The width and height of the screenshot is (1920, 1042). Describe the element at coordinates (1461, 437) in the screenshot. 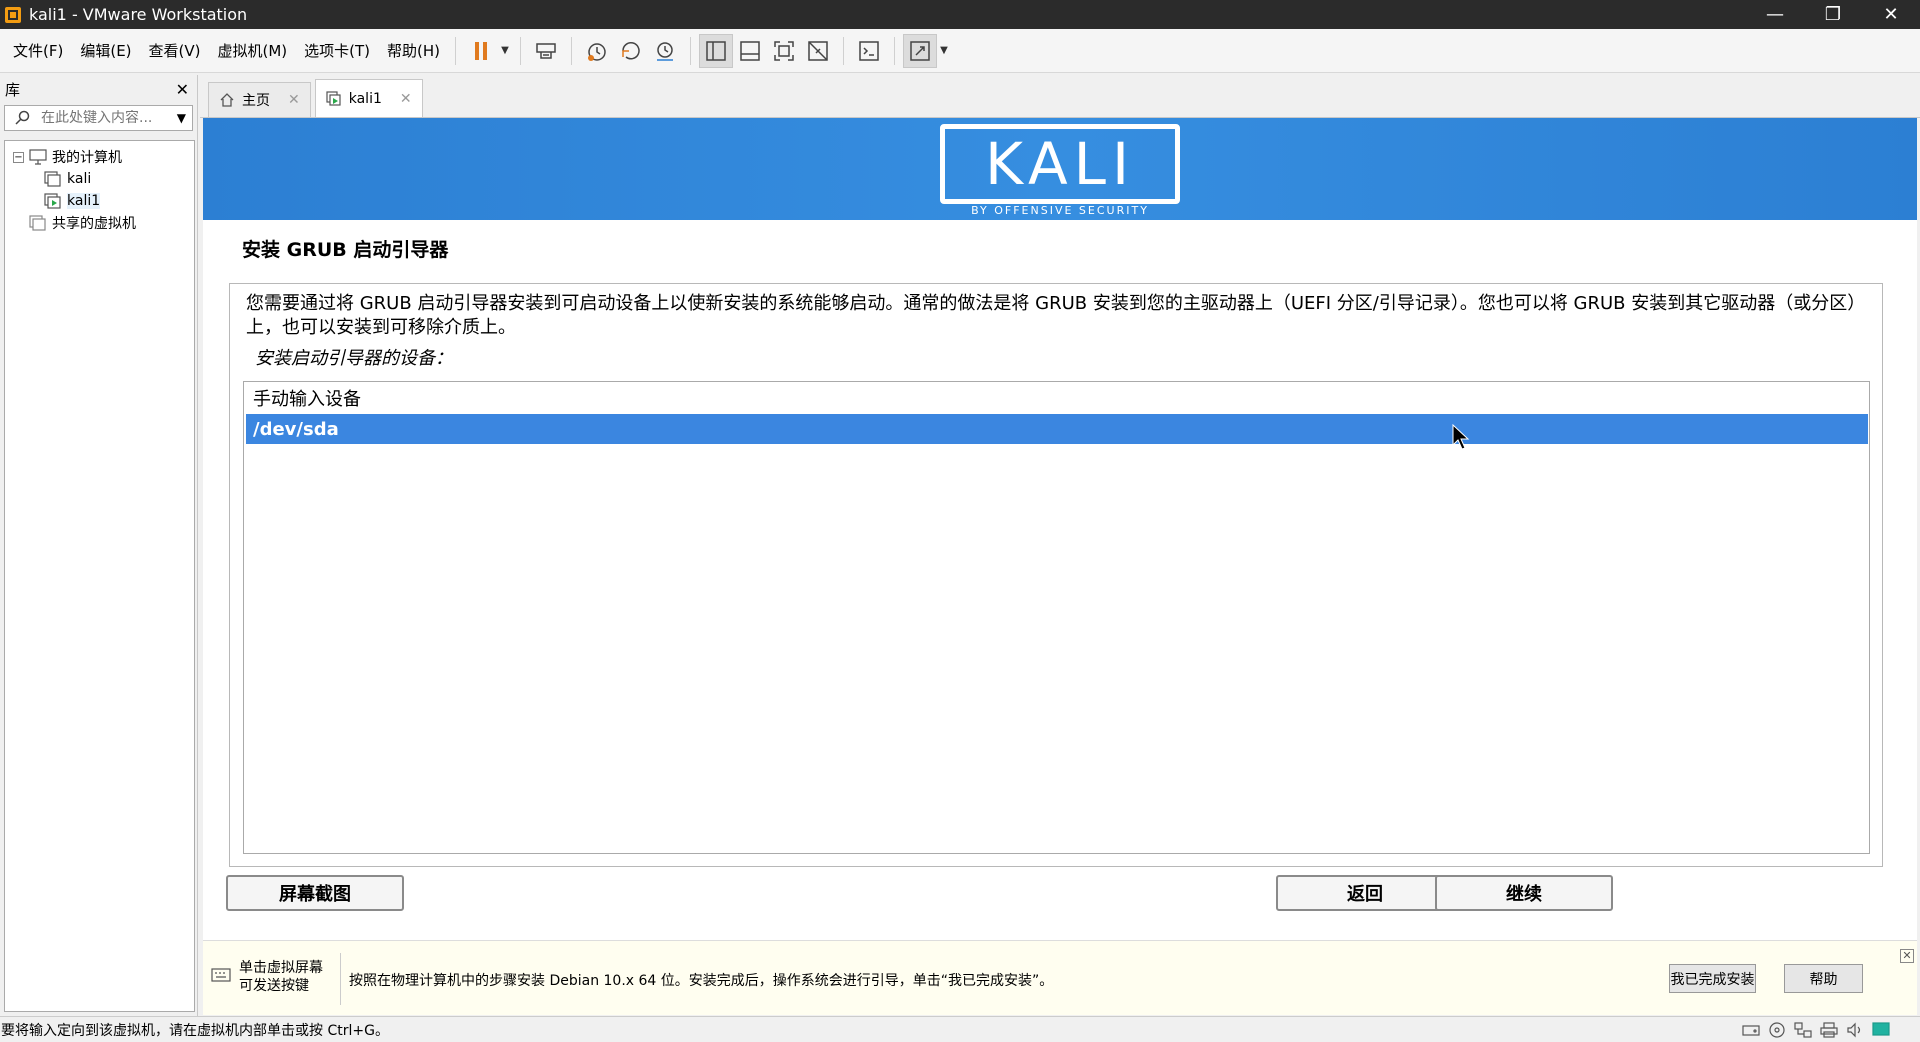

I see `mouse-cursor-icon` at that location.